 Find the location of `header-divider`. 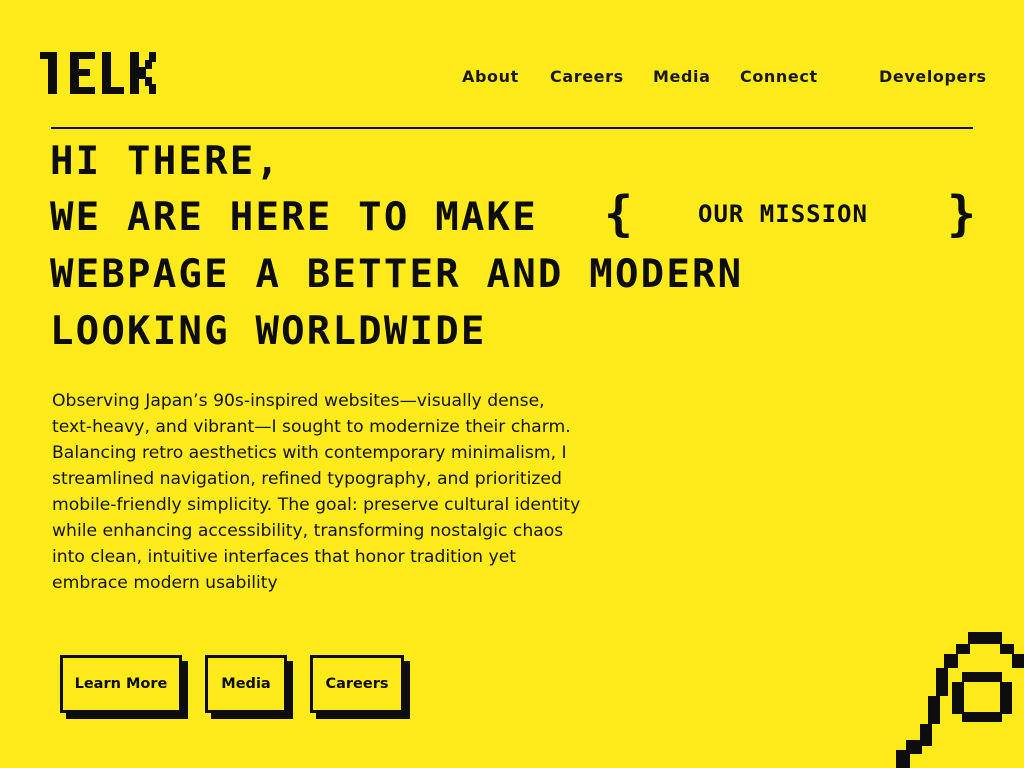

header-divider is located at coordinates (512, 128).